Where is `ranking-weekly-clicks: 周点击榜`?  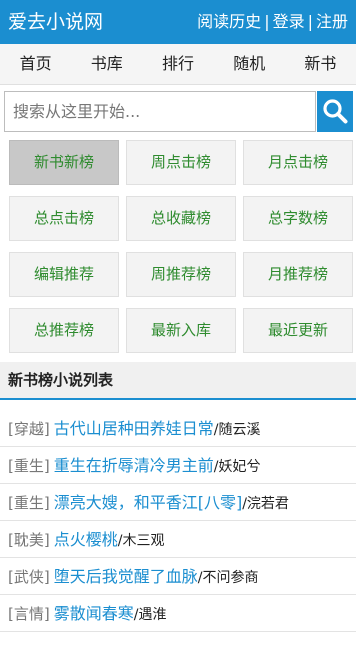
ranking-weekly-clicks: 周点击榜 is located at coordinates (181, 162).